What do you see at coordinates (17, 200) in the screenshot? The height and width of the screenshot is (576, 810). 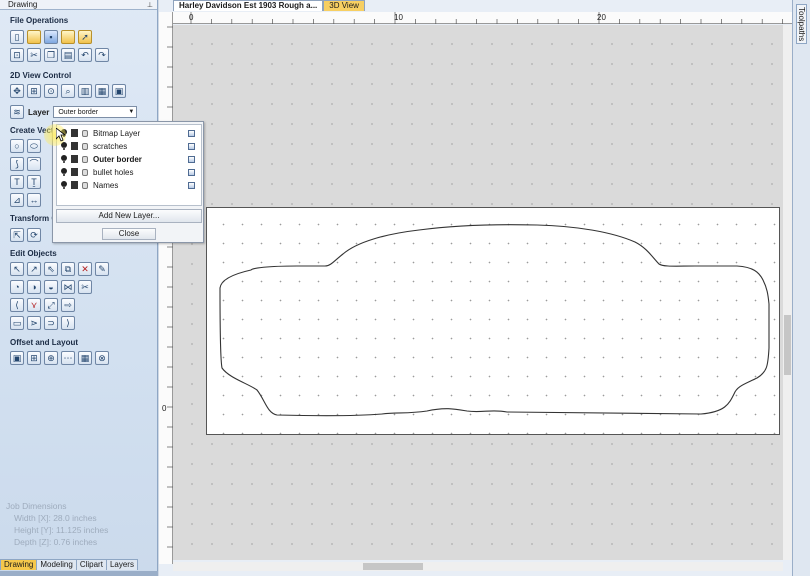 I see `dimension-icon: ⊿` at bounding box center [17, 200].